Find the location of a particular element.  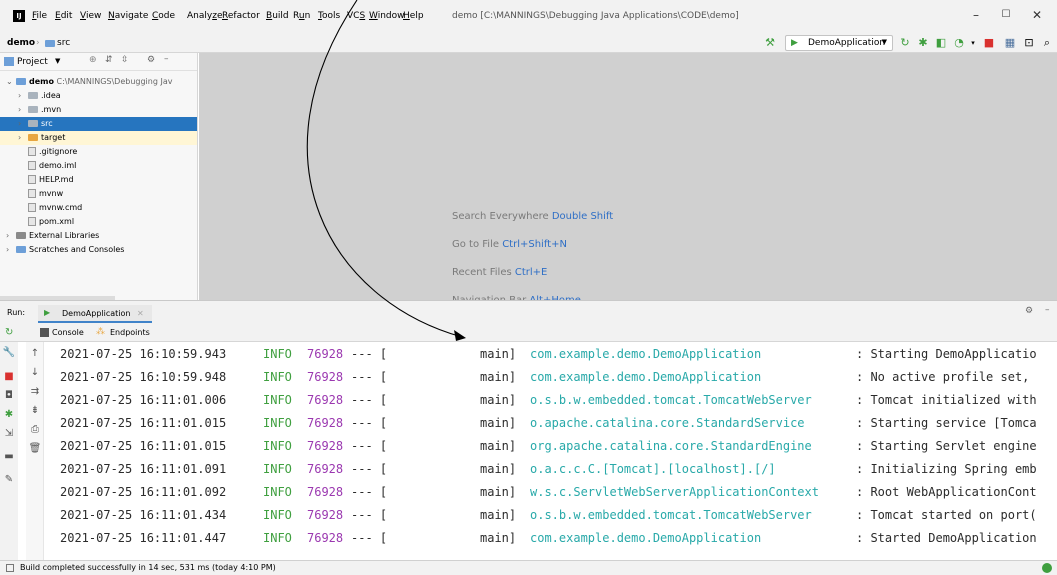

menu-item: Code is located at coordinates (163, 16).